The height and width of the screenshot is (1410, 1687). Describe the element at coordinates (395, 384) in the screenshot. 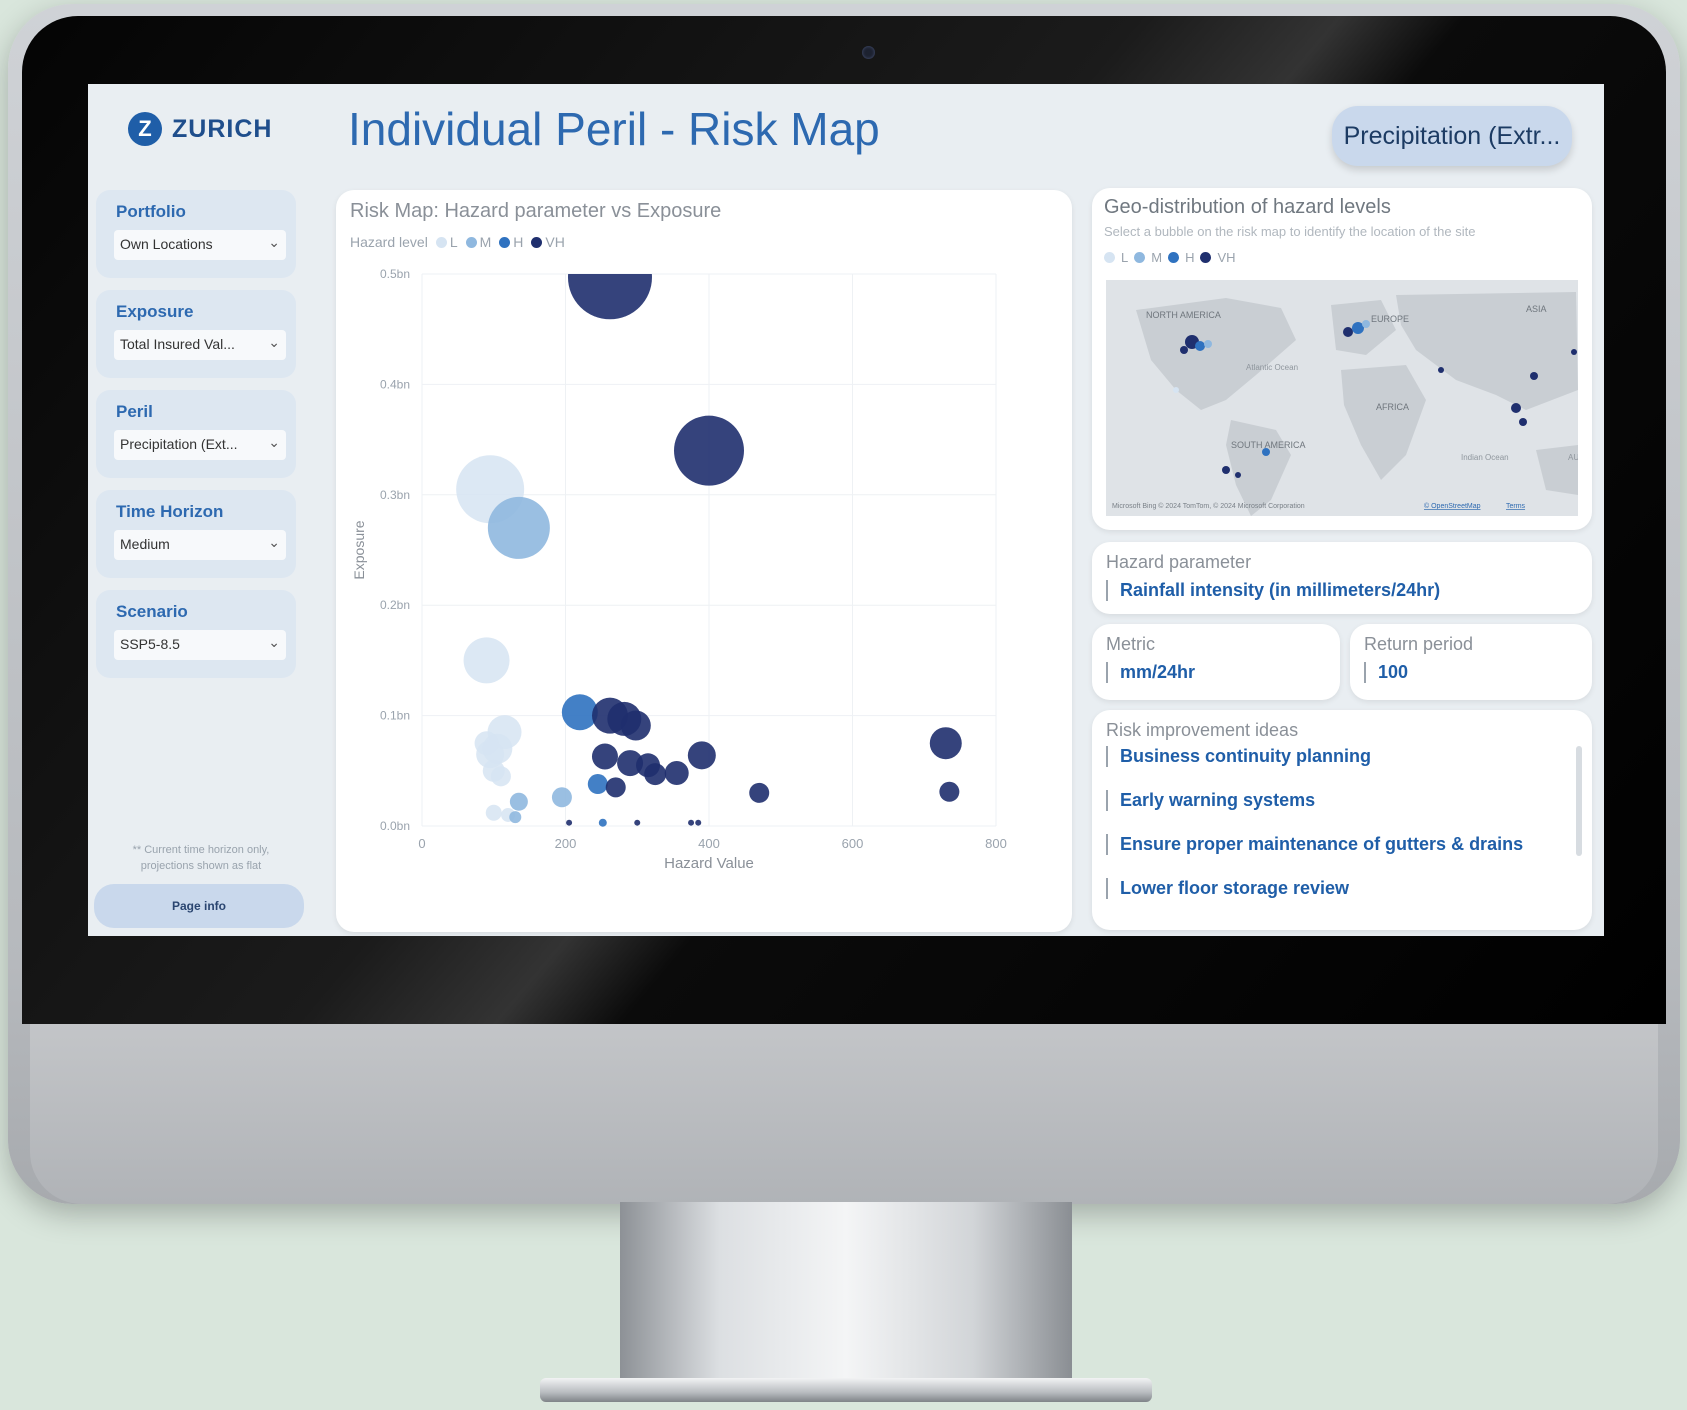

I see `y-tick-label: 0.4bn` at that location.